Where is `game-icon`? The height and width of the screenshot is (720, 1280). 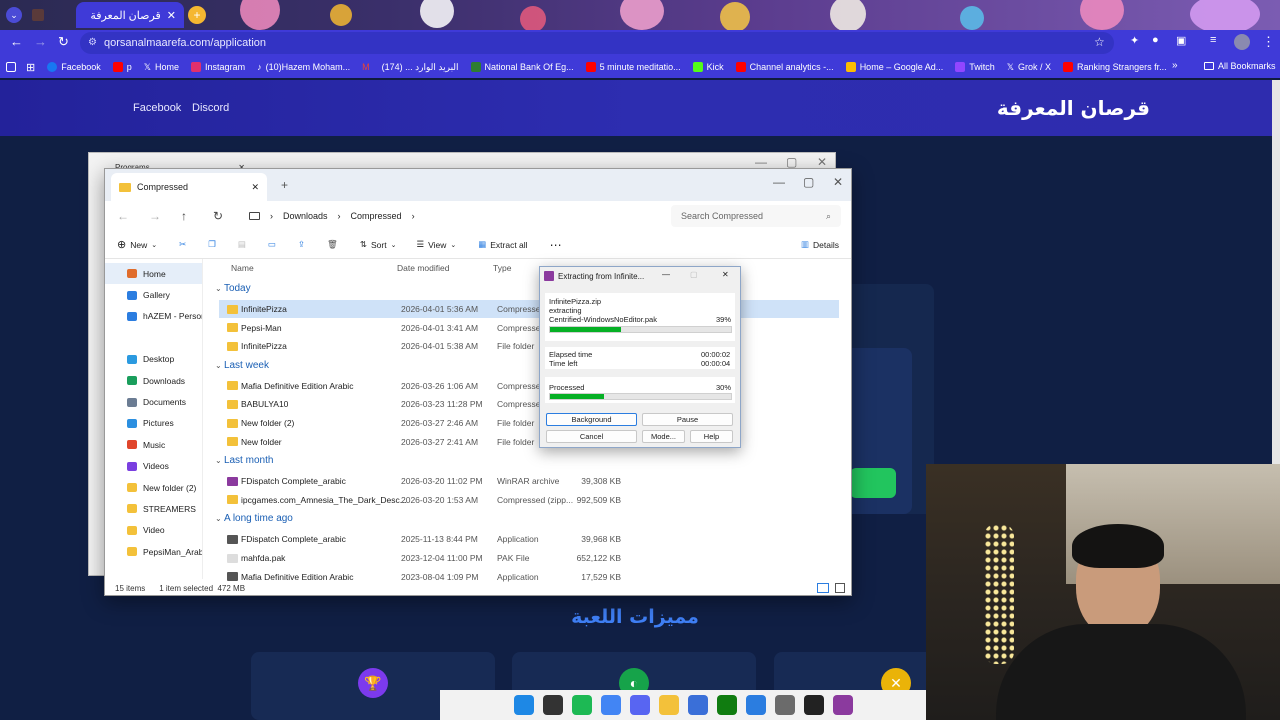
game-icon is located at coordinates (813, 705).